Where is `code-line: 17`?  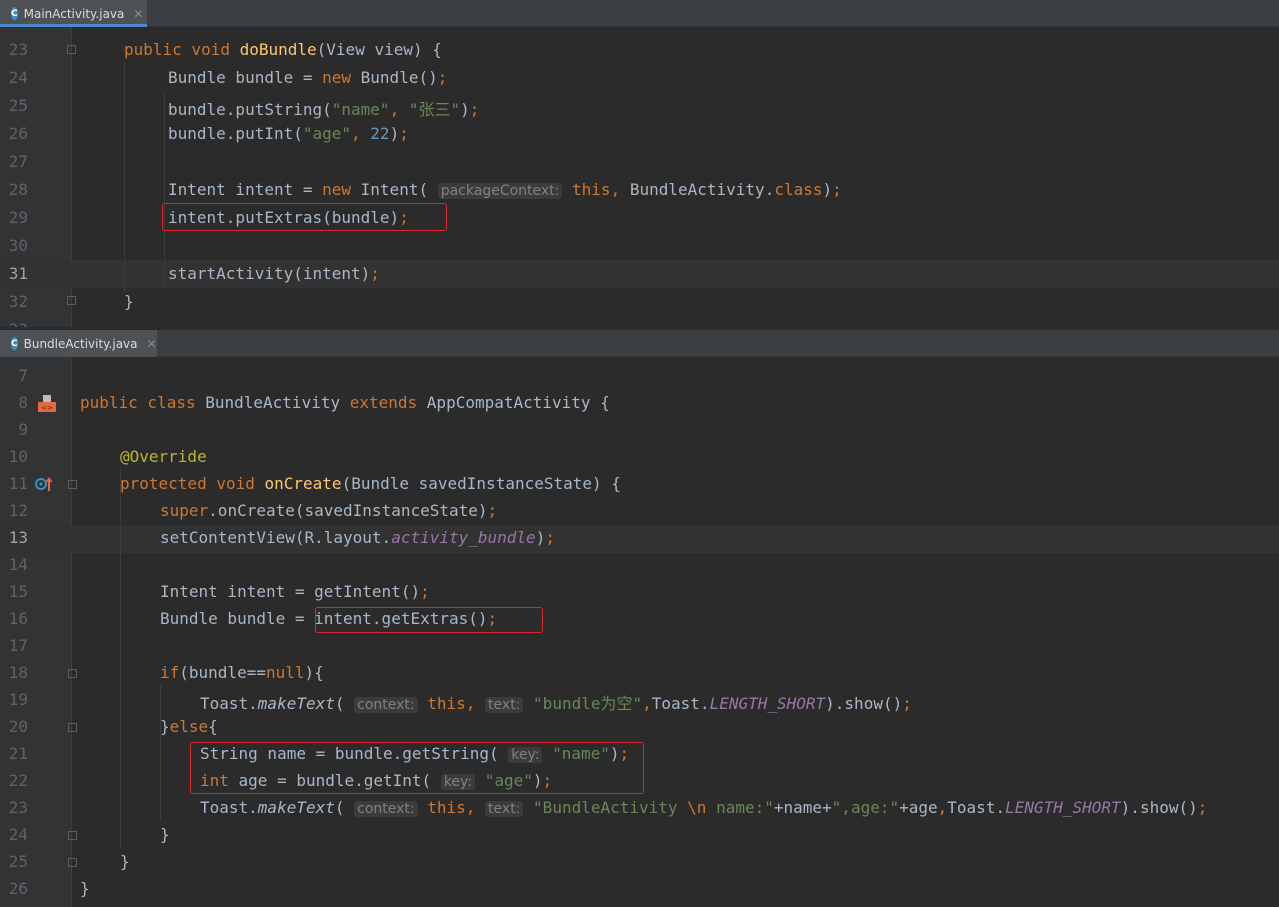 code-line: 17 is located at coordinates (639, 647).